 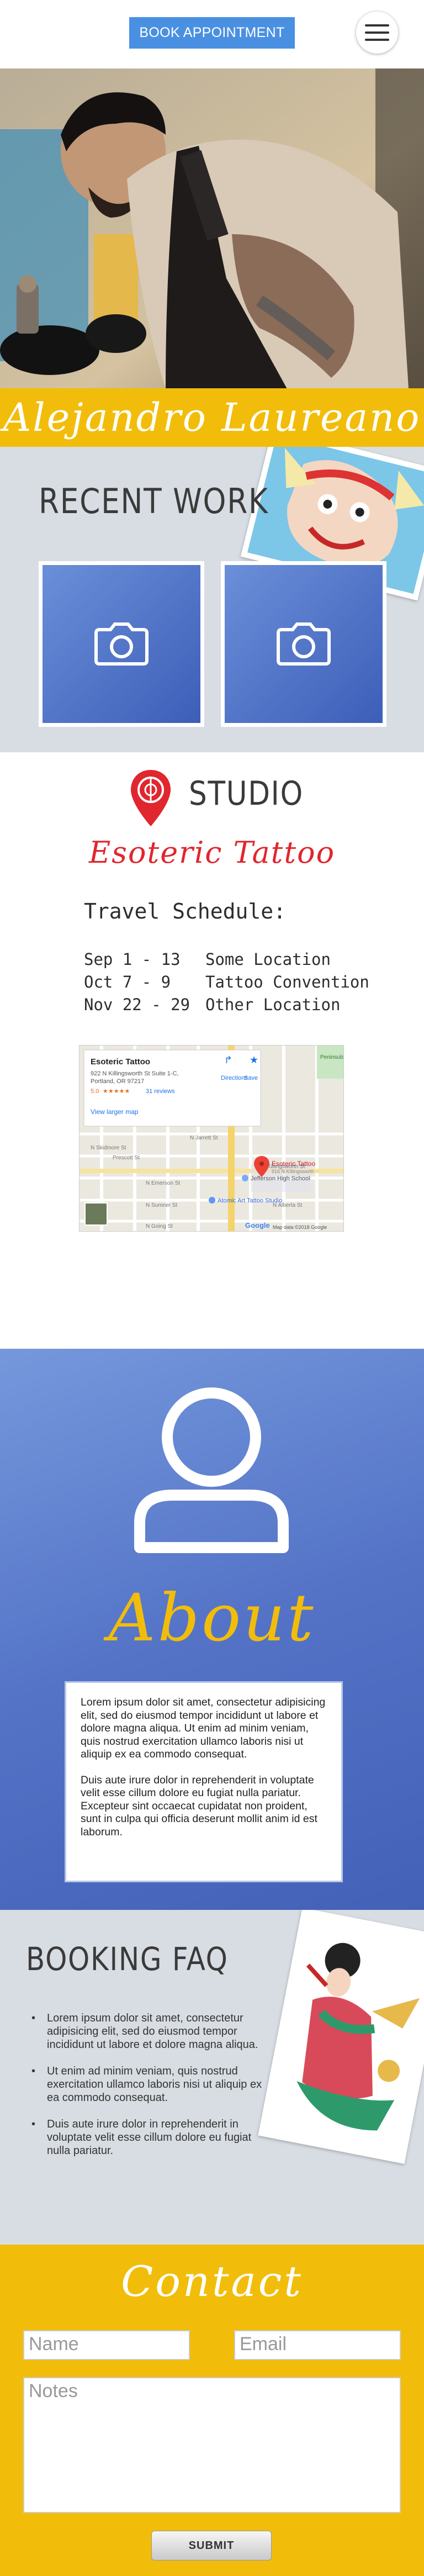 I want to click on map-satellite-thumb, so click(x=96, y=1214).